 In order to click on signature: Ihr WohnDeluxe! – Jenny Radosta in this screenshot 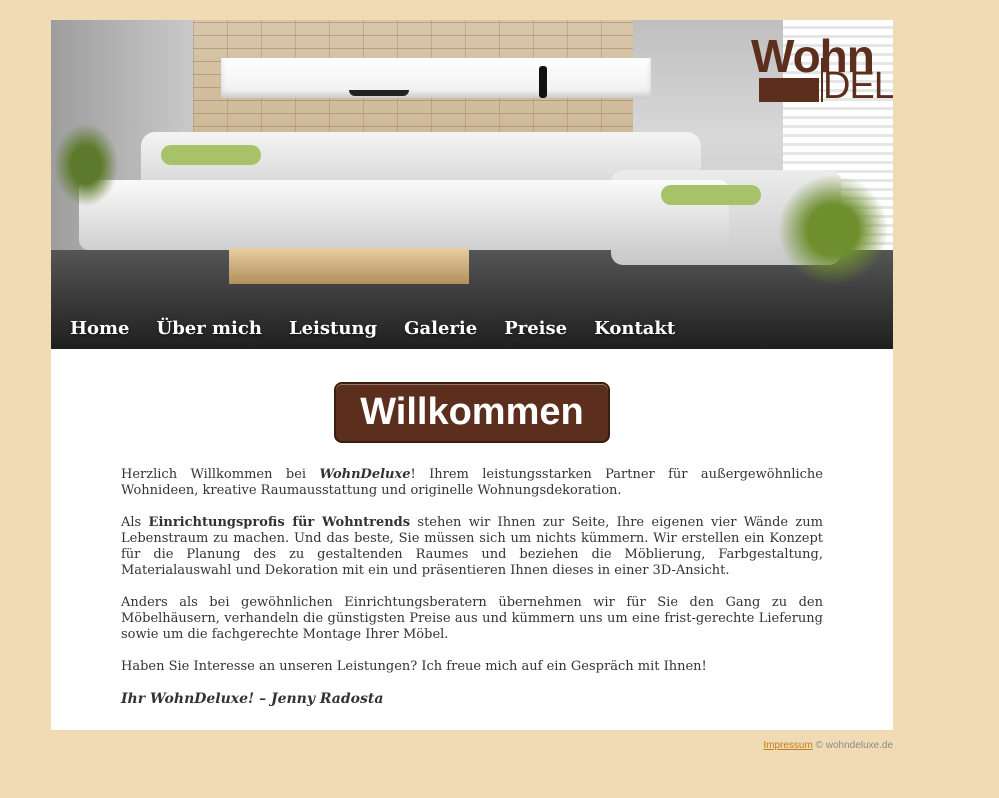, I will do `click(252, 699)`.